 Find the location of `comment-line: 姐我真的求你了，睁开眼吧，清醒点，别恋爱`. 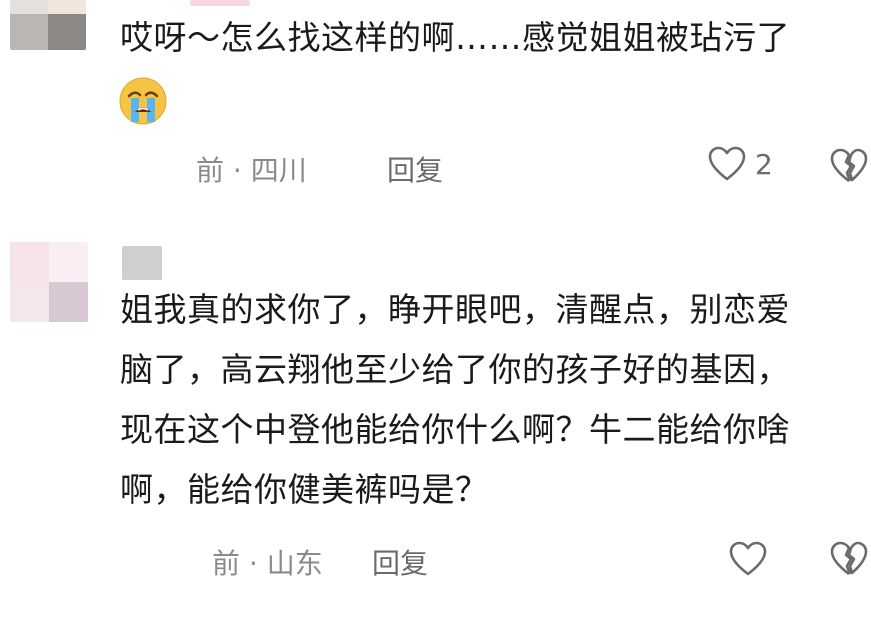

comment-line: 姐我真的求你了，睁开眼吧，清醒点，别恋爱 is located at coordinates (455, 309).